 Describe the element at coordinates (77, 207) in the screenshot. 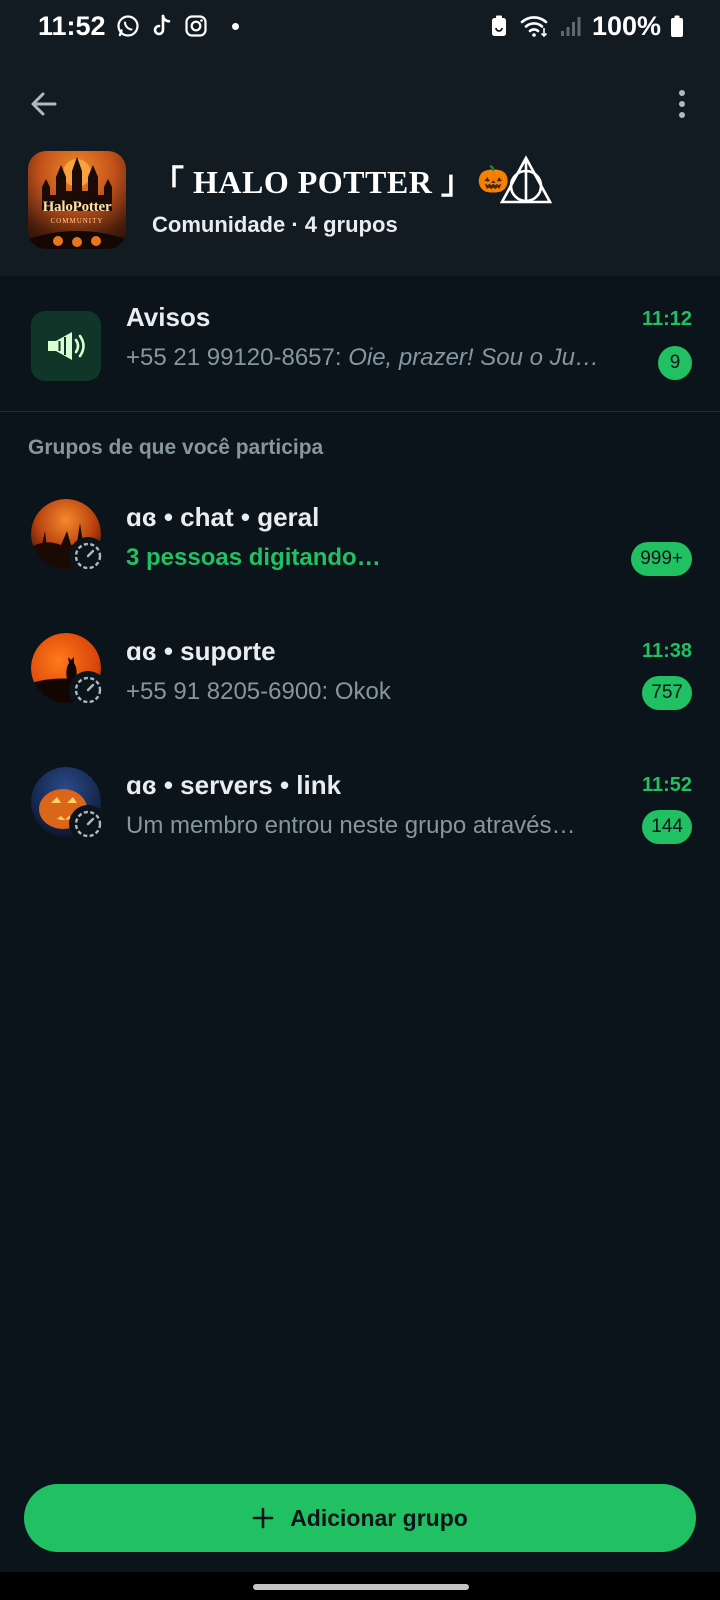

I see `avatar-logo-text: HaloPotter` at that location.